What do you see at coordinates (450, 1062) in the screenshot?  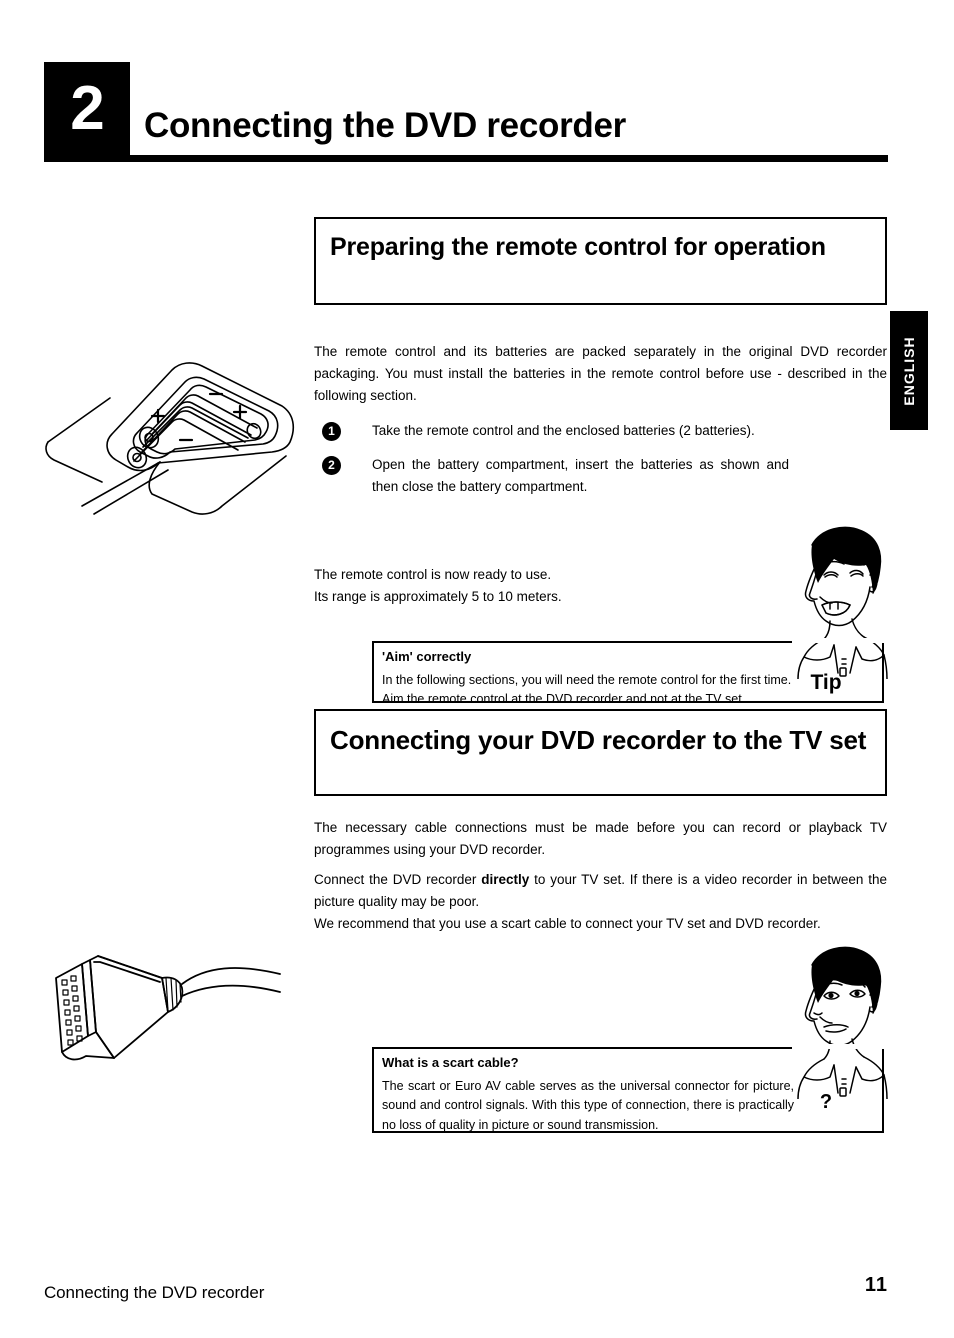 I see `question-callout-title: What is a scart cable?` at bounding box center [450, 1062].